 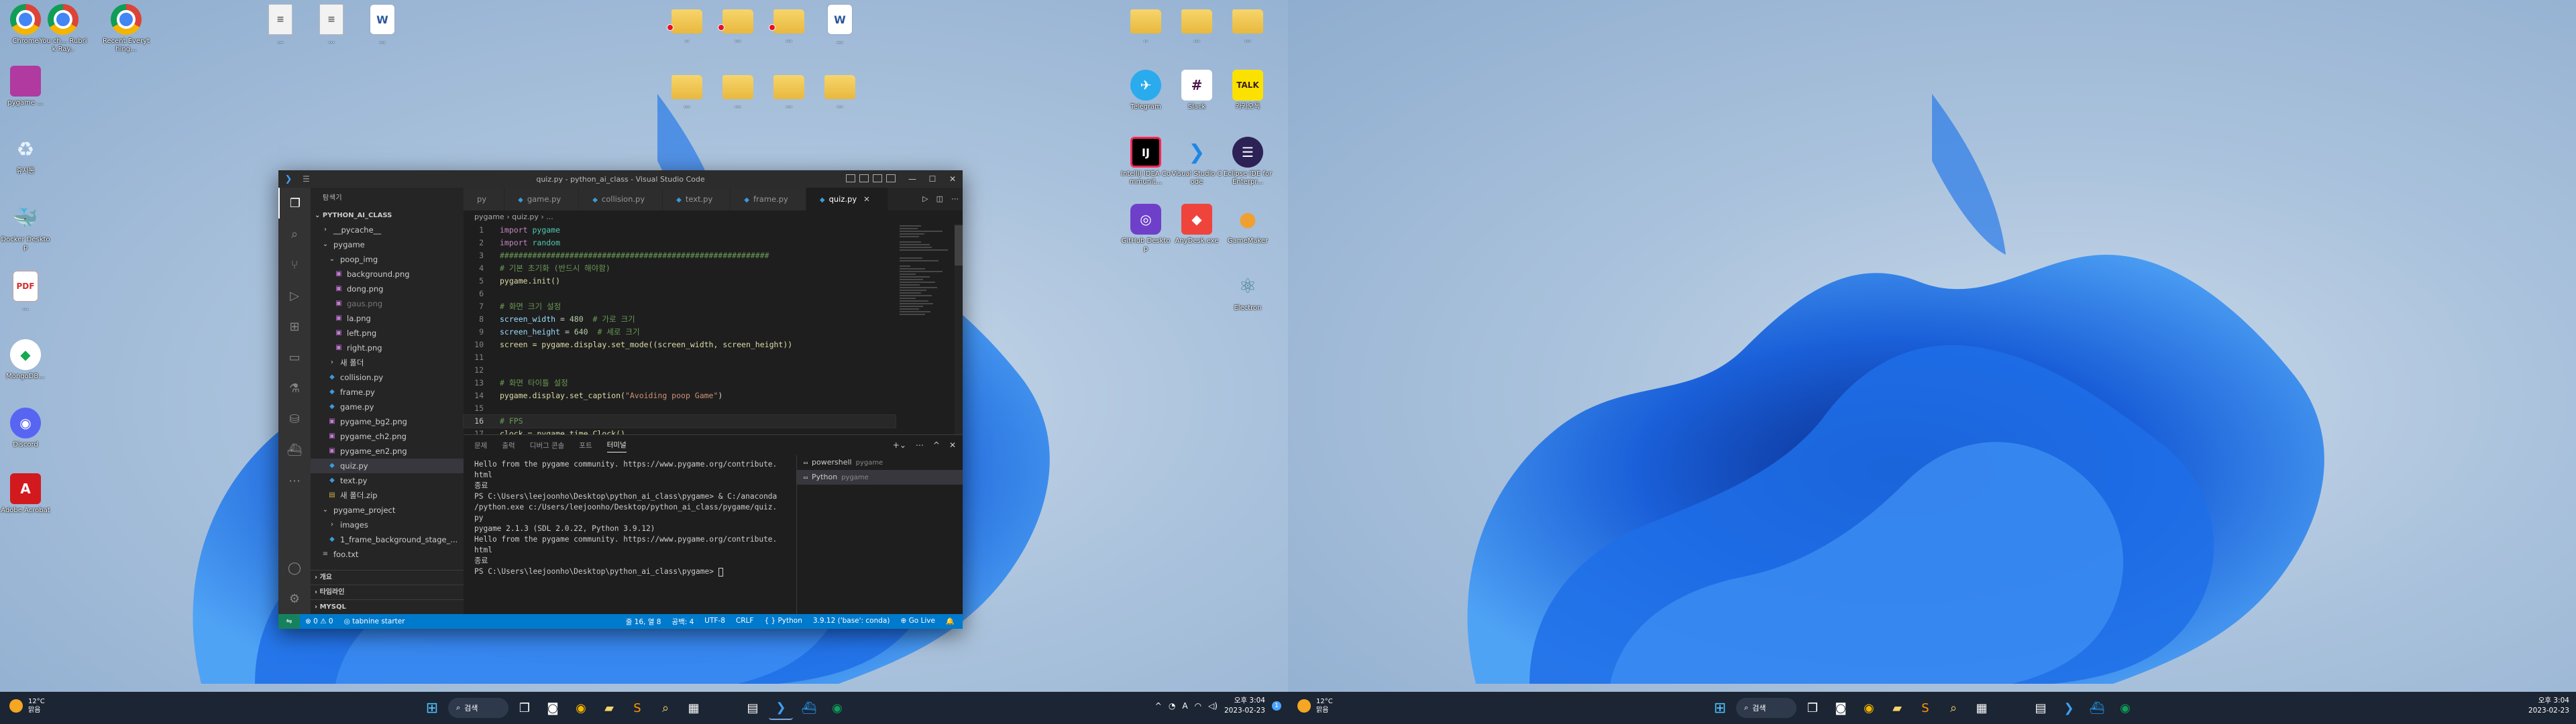 I want to click on section-timeline: › 타임라인, so click(x=387, y=592).